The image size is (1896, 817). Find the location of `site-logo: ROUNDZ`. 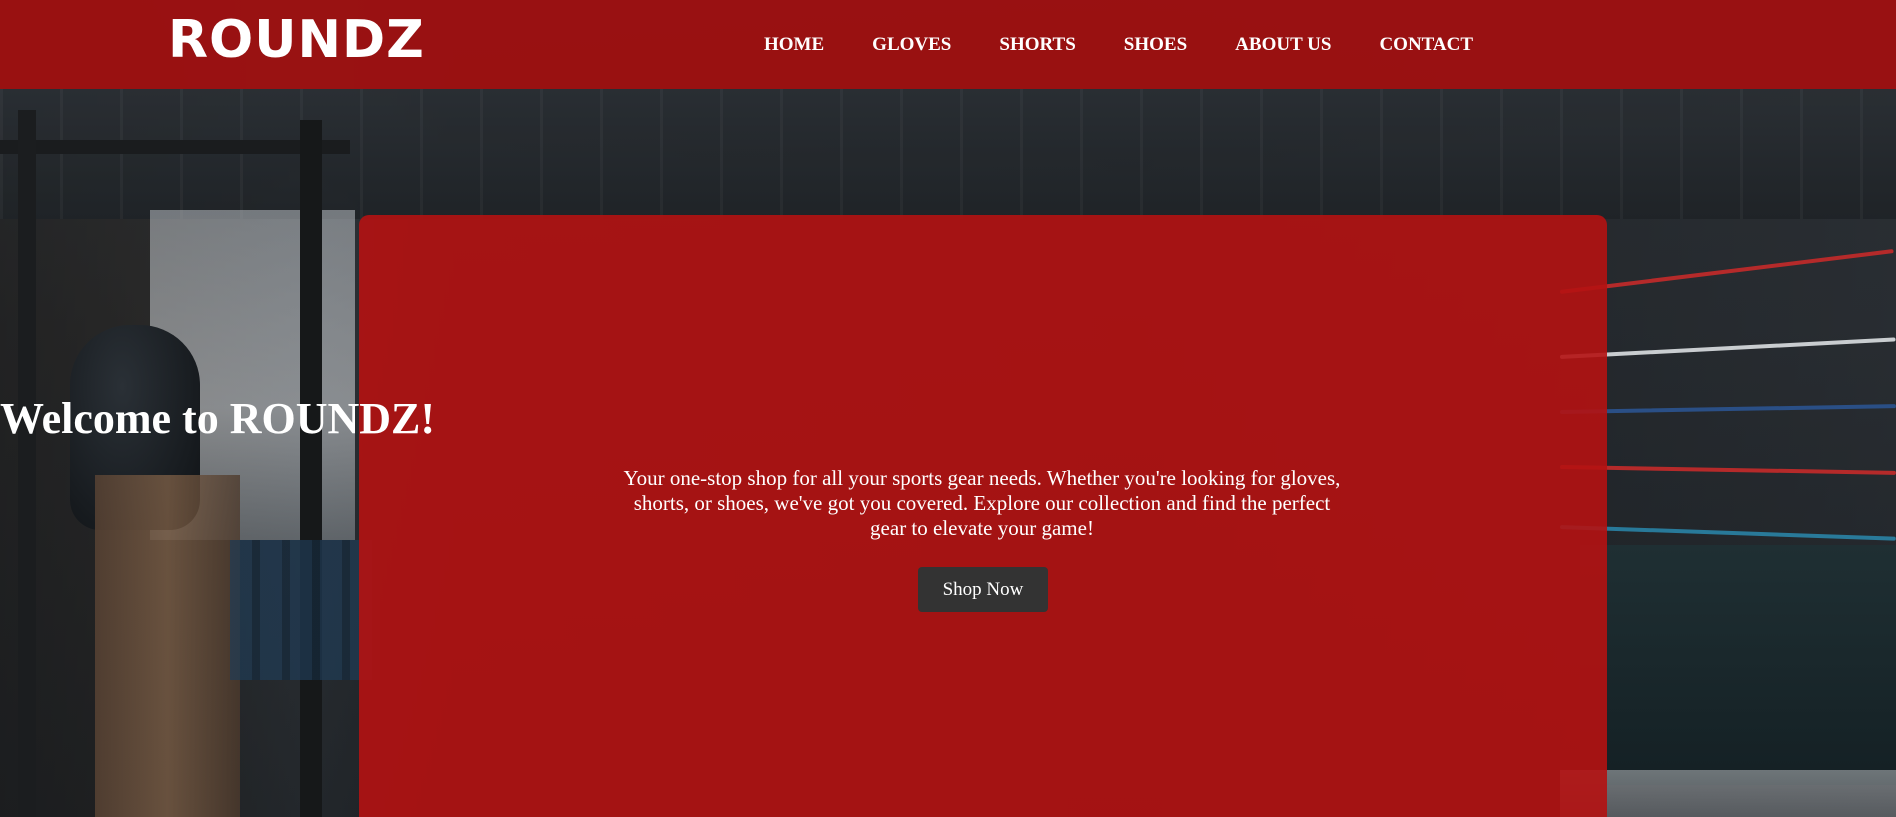

site-logo: ROUNDZ is located at coordinates (296, 40).